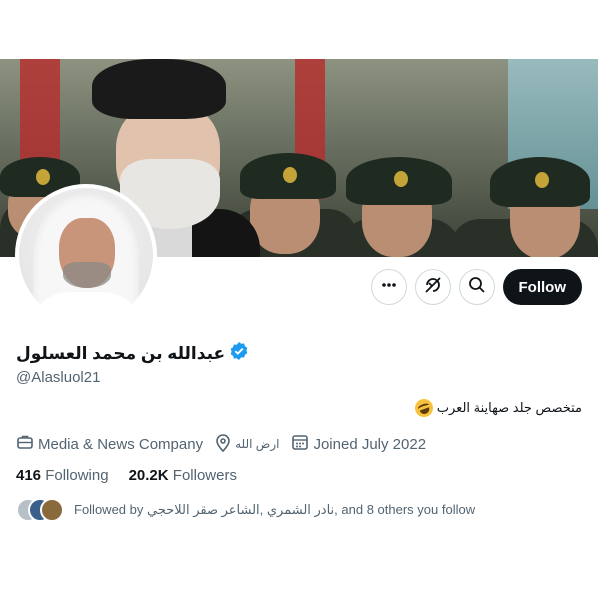 This screenshot has width=598, height=598. I want to click on more-horizontal-icon, so click(389, 287).